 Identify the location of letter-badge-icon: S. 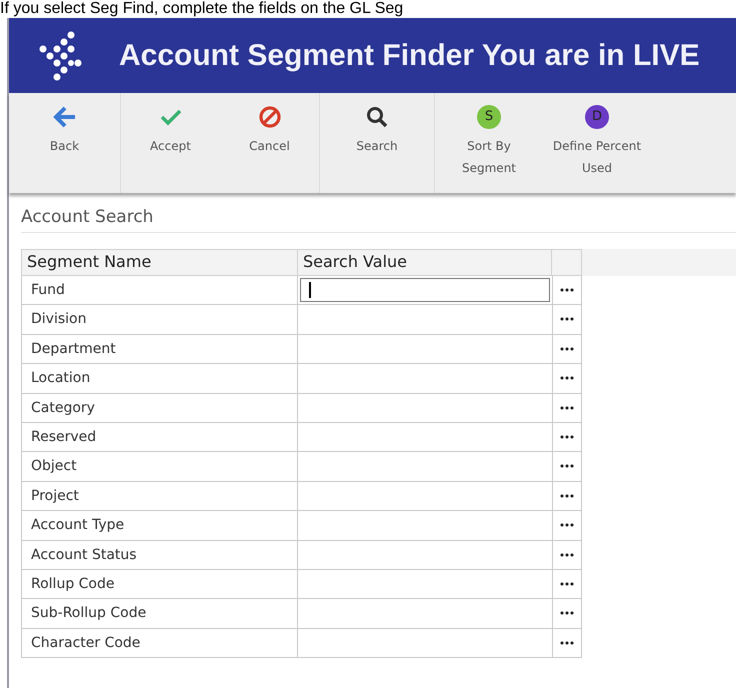
(489, 117).